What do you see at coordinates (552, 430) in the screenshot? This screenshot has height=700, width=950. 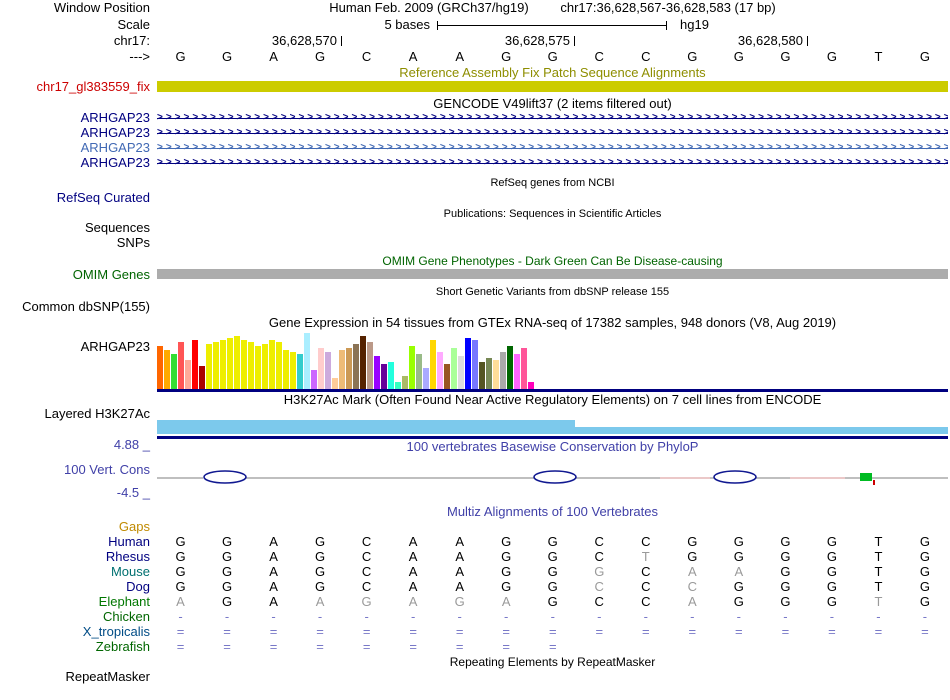 I see `h3k27ac-signal-full` at bounding box center [552, 430].